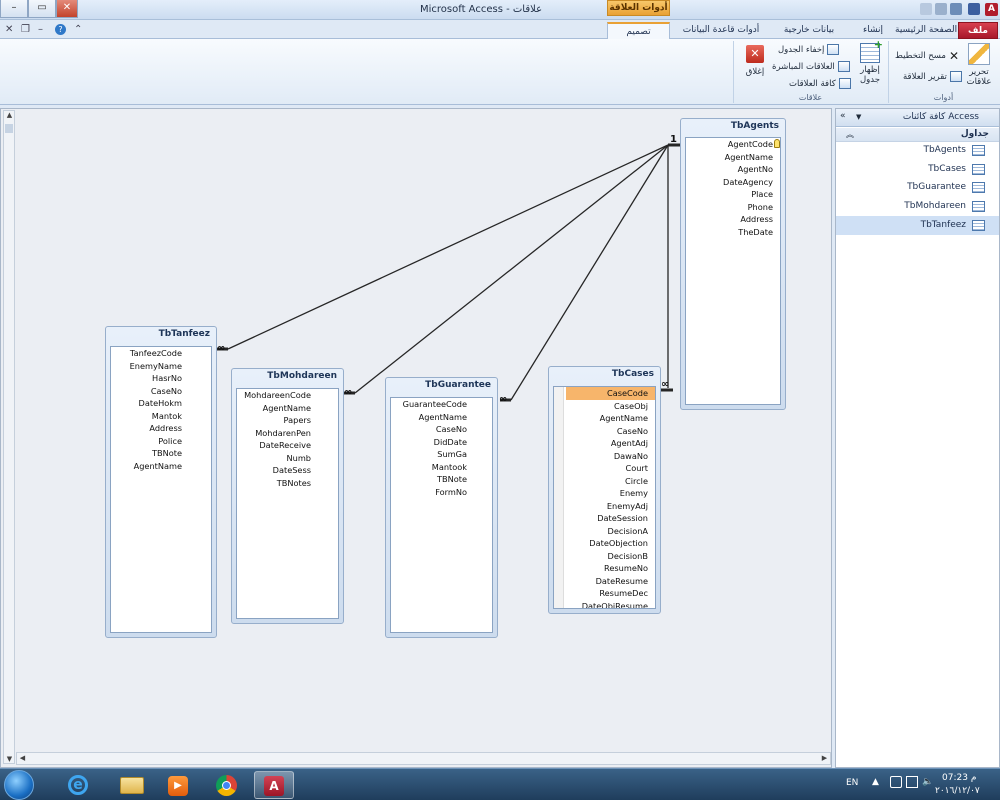  What do you see at coordinates (42, 9) in the screenshot?
I see `maximize-button: ▭` at bounding box center [42, 9].